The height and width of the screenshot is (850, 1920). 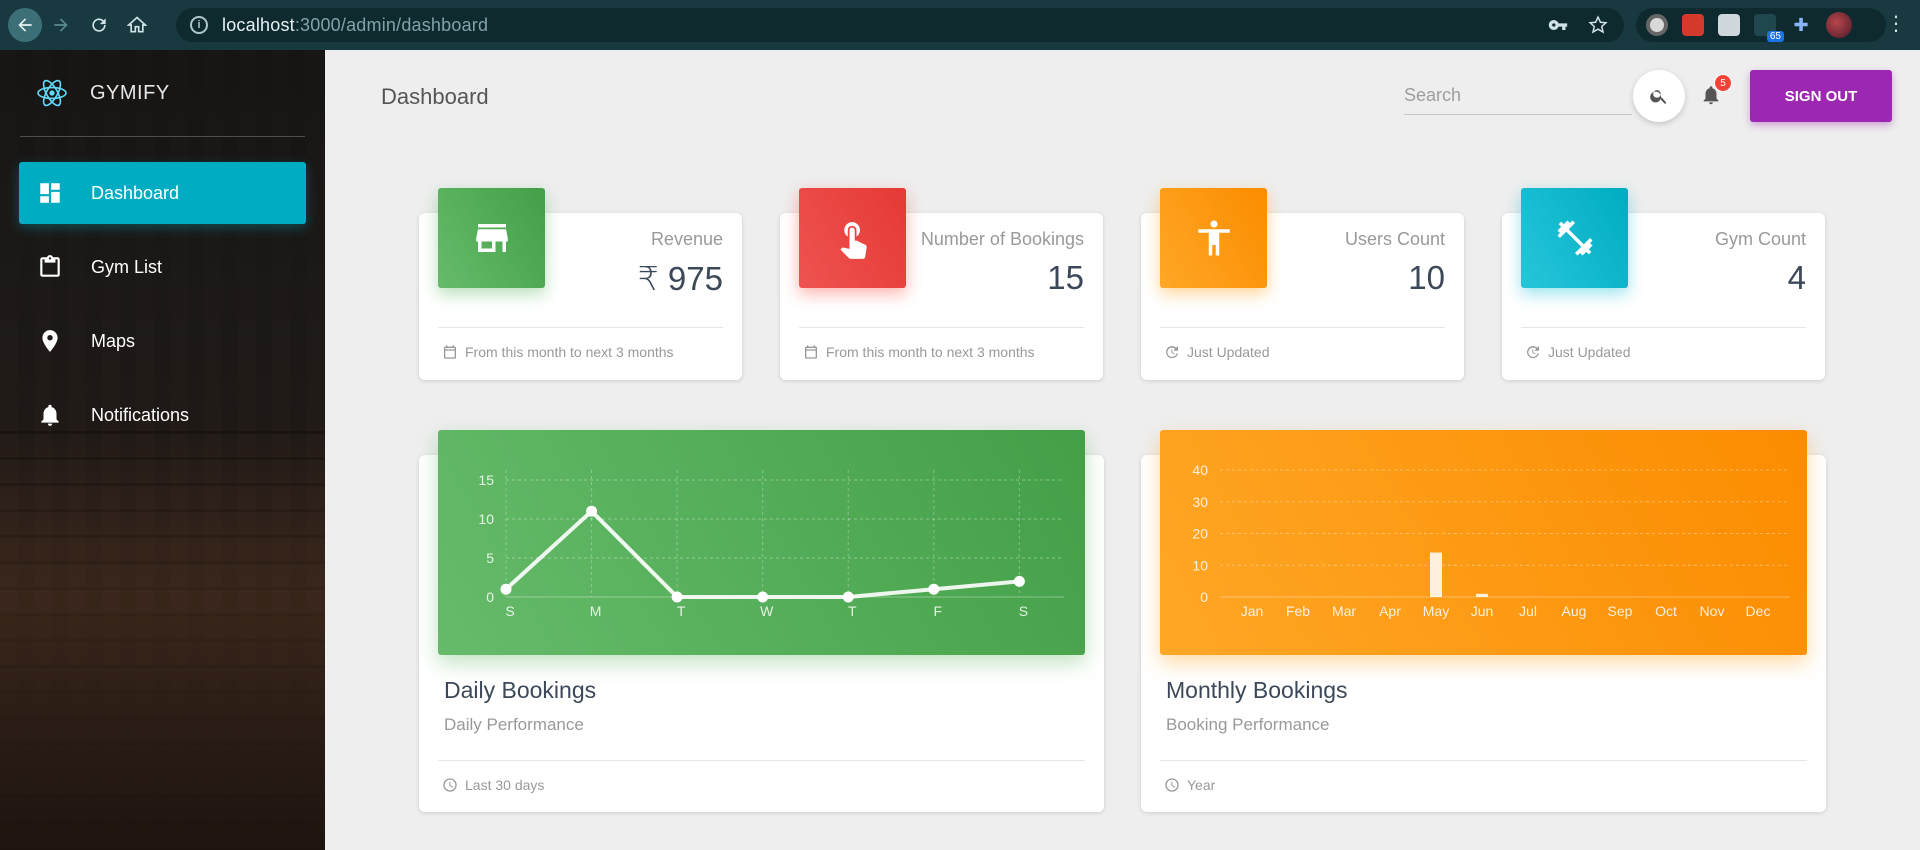 I want to click on extension-gray-icon, so click(x=1729, y=25).